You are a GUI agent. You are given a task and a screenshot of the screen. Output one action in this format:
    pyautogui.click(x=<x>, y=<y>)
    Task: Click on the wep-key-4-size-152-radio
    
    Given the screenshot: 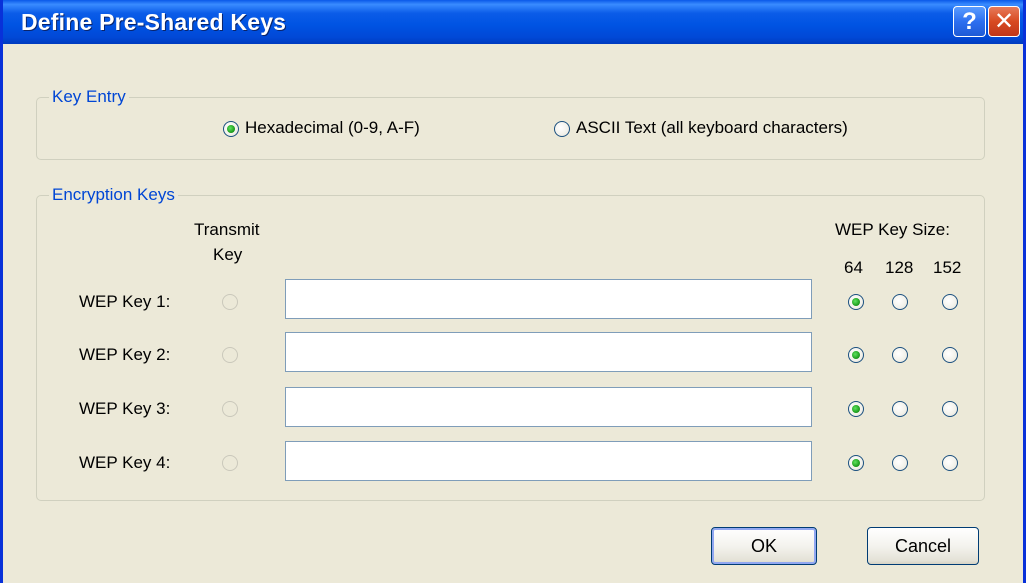 What is the action you would take?
    pyautogui.click(x=950, y=463)
    